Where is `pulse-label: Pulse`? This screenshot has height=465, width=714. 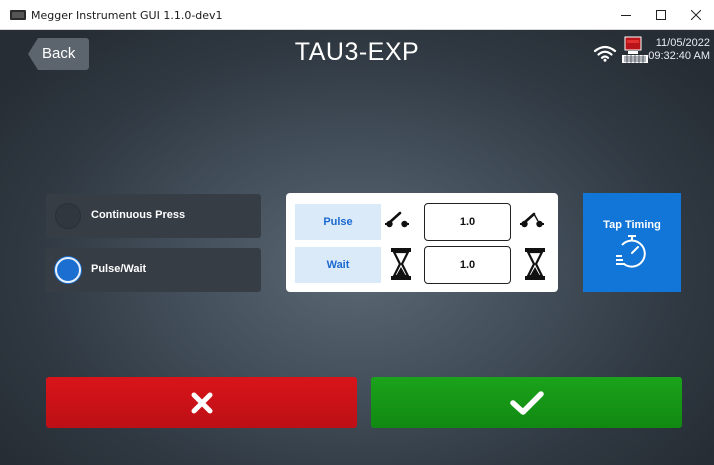 pulse-label: Pulse is located at coordinates (338, 222).